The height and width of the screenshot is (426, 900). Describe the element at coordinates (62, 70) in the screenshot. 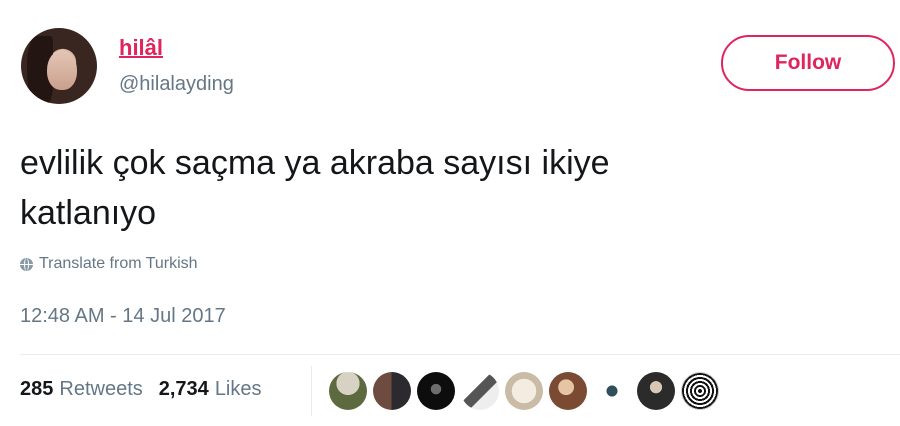

I see `avatar-face` at that location.